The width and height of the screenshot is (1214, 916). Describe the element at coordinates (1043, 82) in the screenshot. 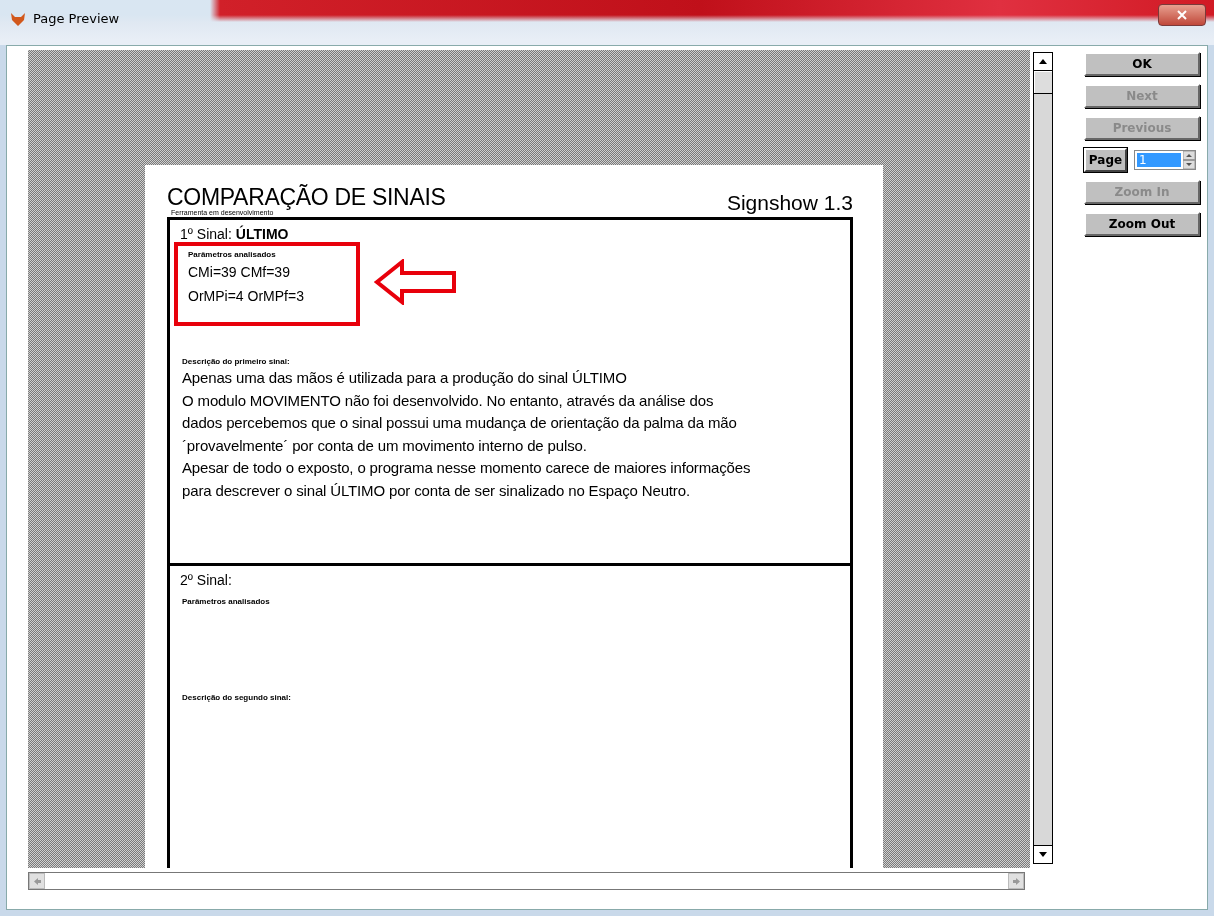

I see `scroll-thumb` at that location.